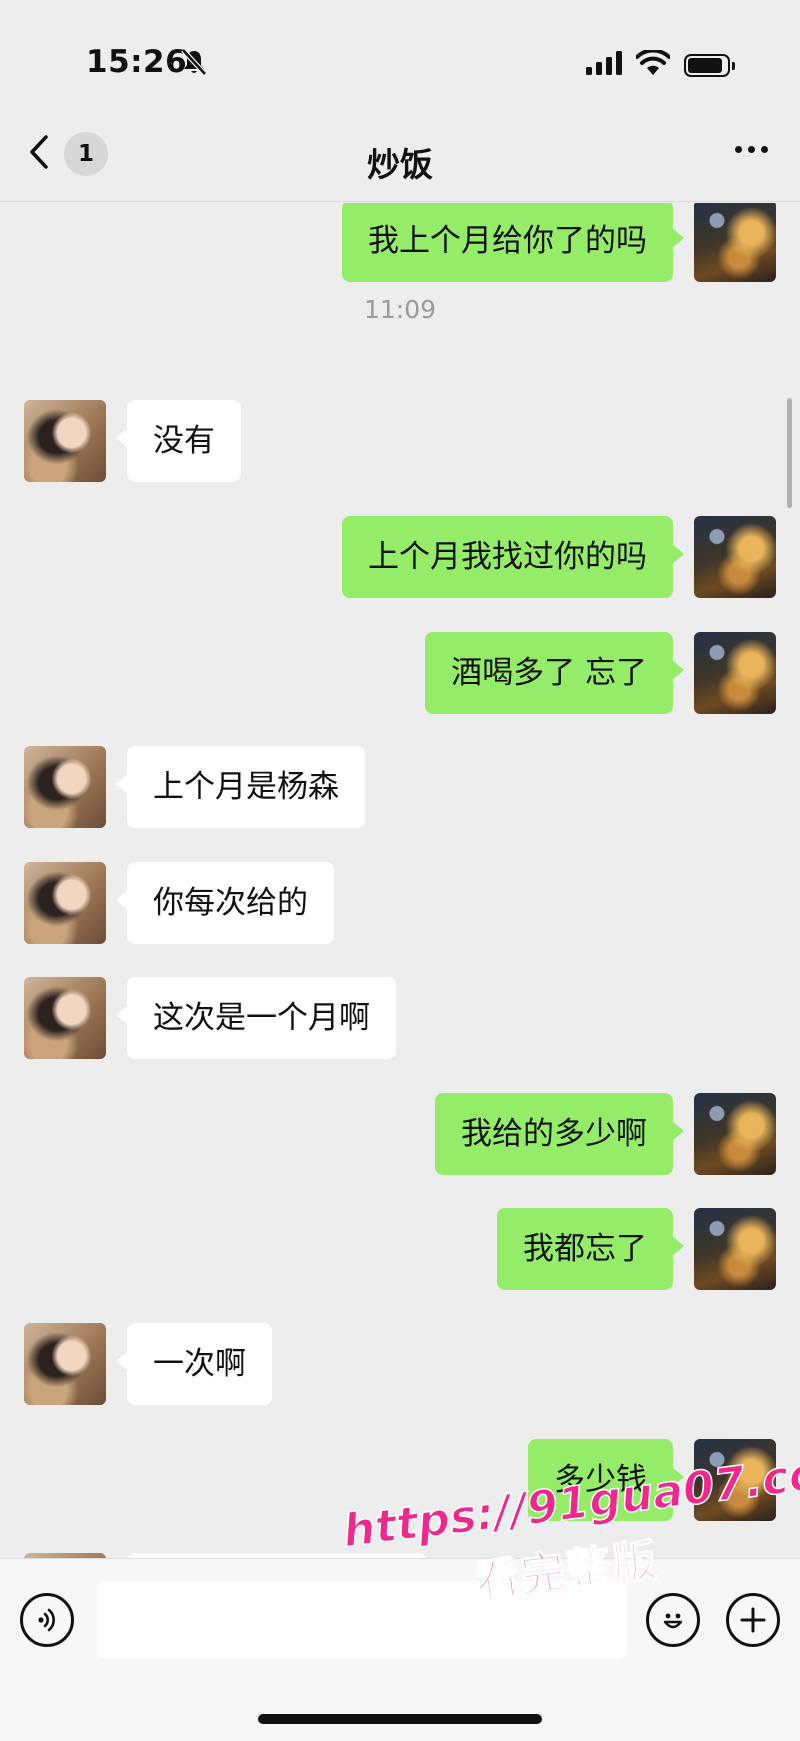 The width and height of the screenshot is (800, 1741). I want to click on emoji-icon, so click(673, 1620).